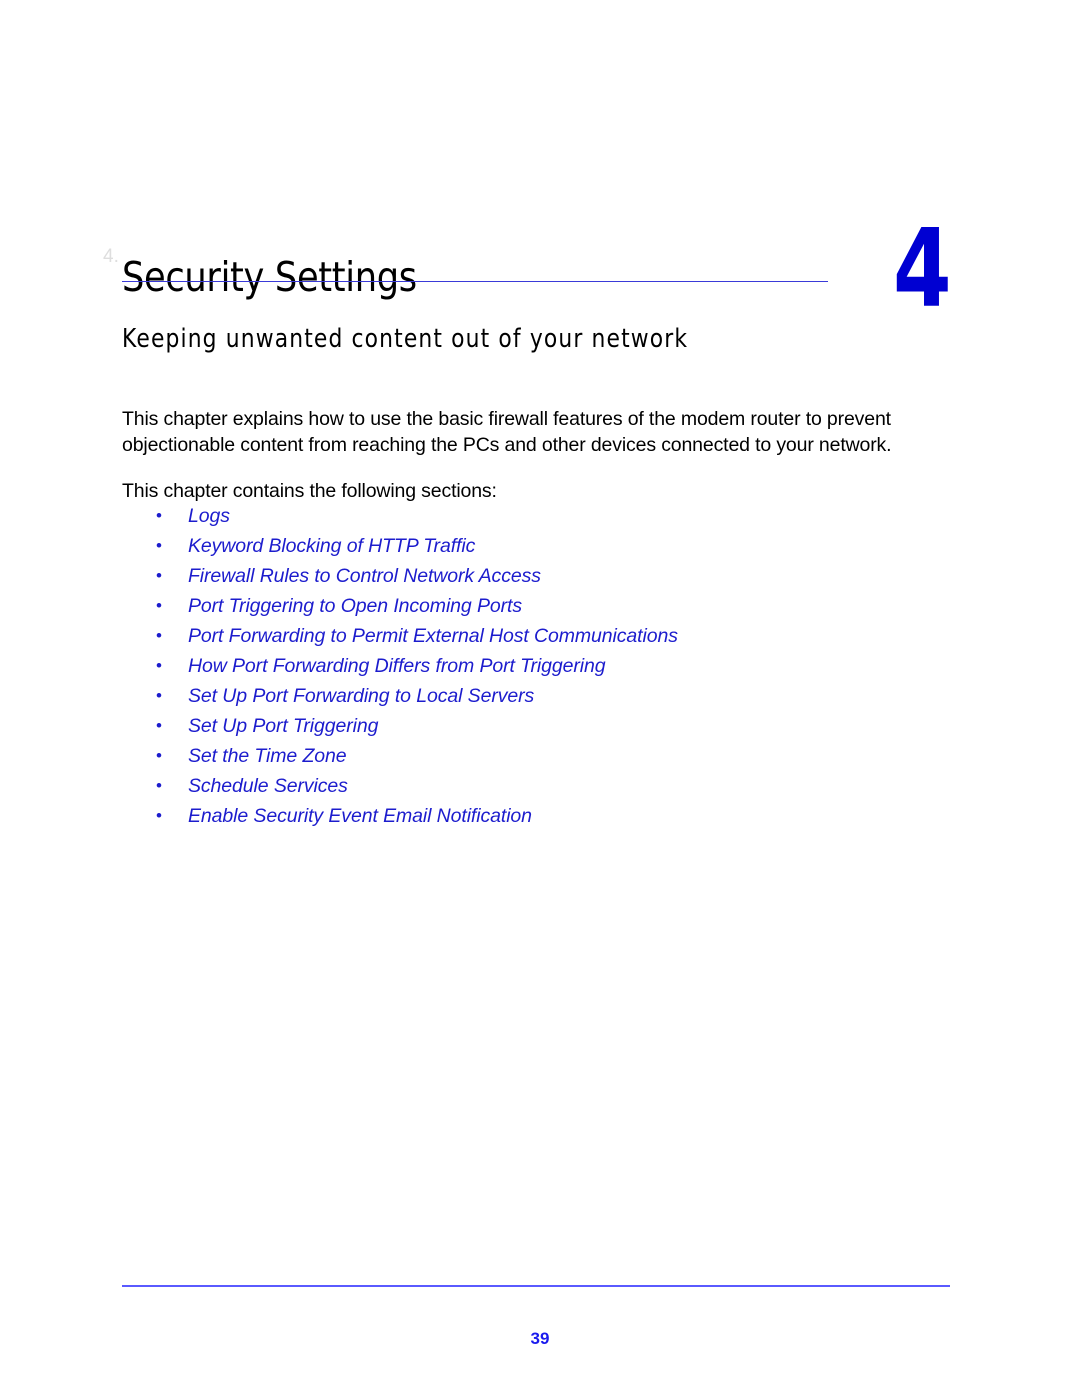  Describe the element at coordinates (536, 1286) in the screenshot. I see `footer-divider` at that location.